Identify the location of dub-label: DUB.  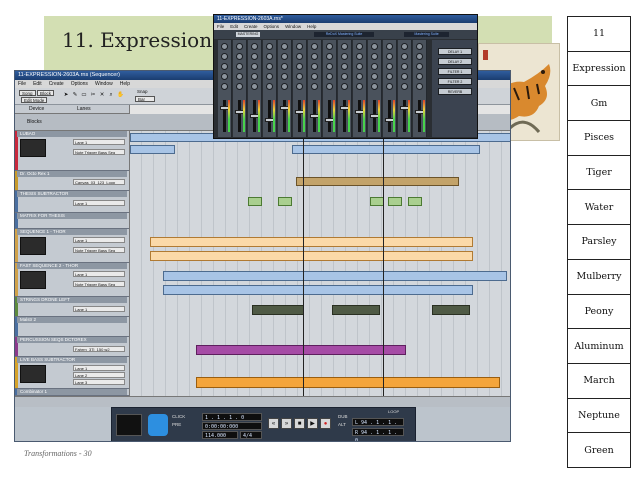
(343, 416).